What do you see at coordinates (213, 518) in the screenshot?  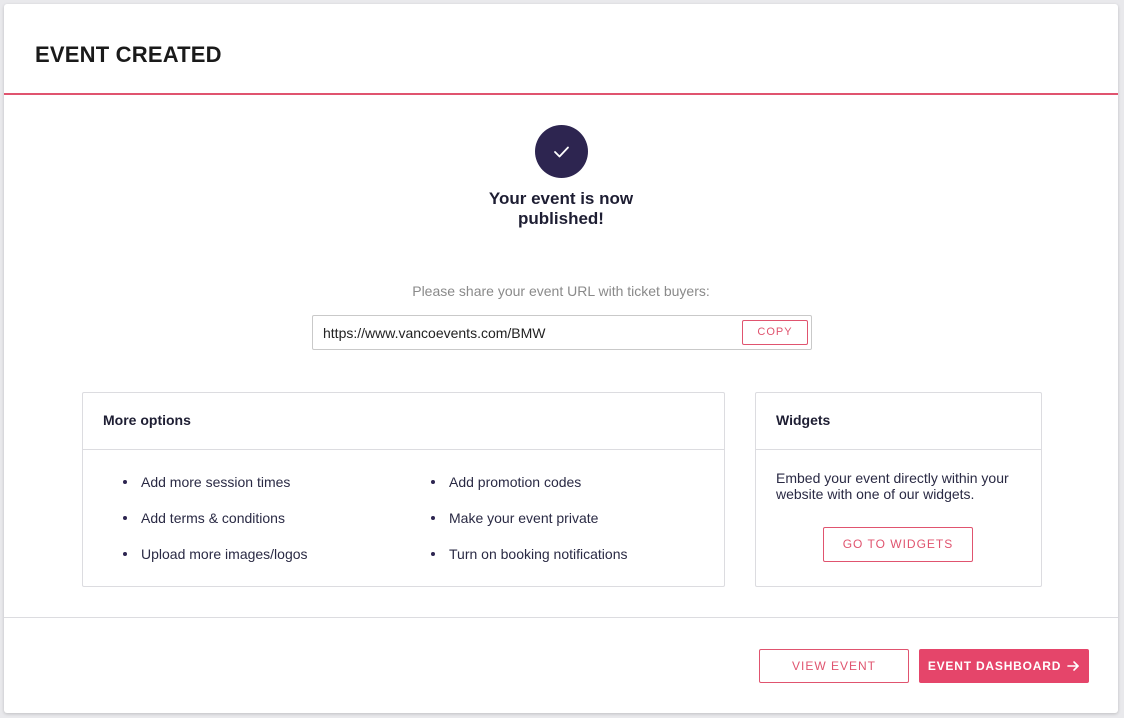 I see `option-label: Add terms & conditions` at bounding box center [213, 518].